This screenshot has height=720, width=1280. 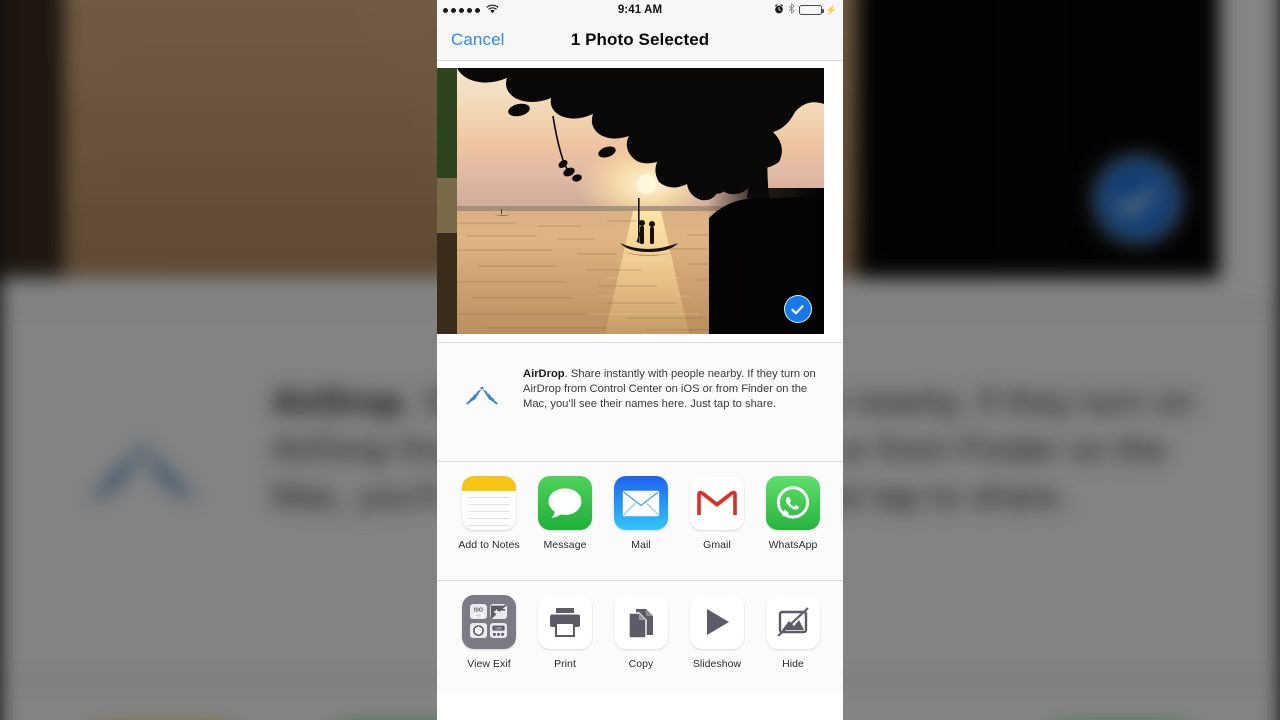 I want to click on share-target-label: Mail, so click(x=641, y=545).